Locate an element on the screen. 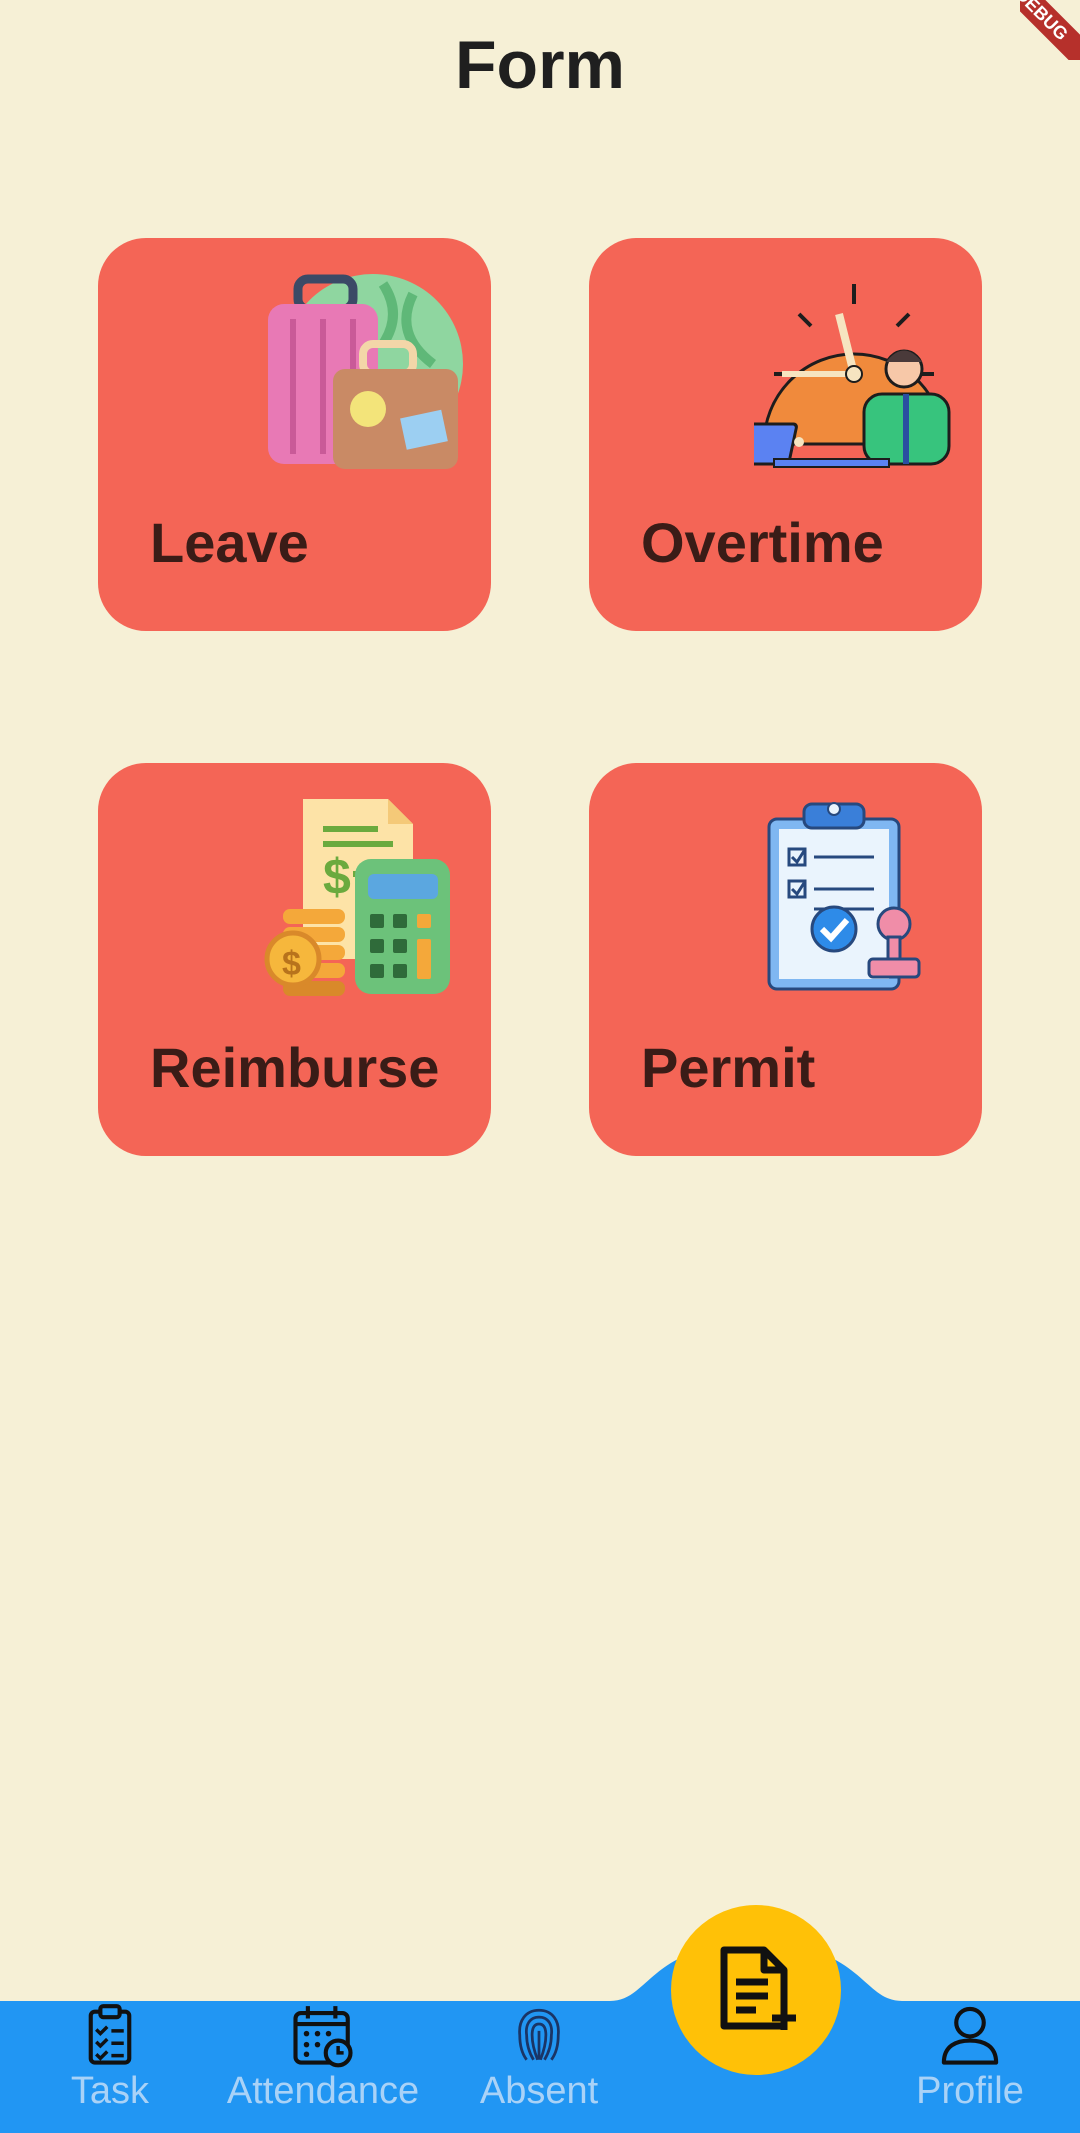  clipboard-stamp-icon is located at coordinates (844, 896).